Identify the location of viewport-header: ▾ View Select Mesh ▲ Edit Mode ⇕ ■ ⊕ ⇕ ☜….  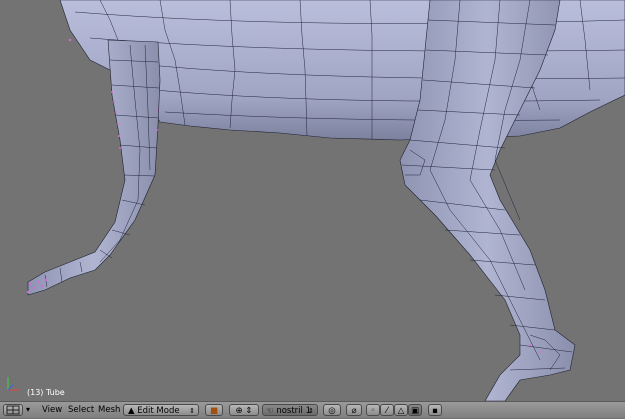
(312, 409).